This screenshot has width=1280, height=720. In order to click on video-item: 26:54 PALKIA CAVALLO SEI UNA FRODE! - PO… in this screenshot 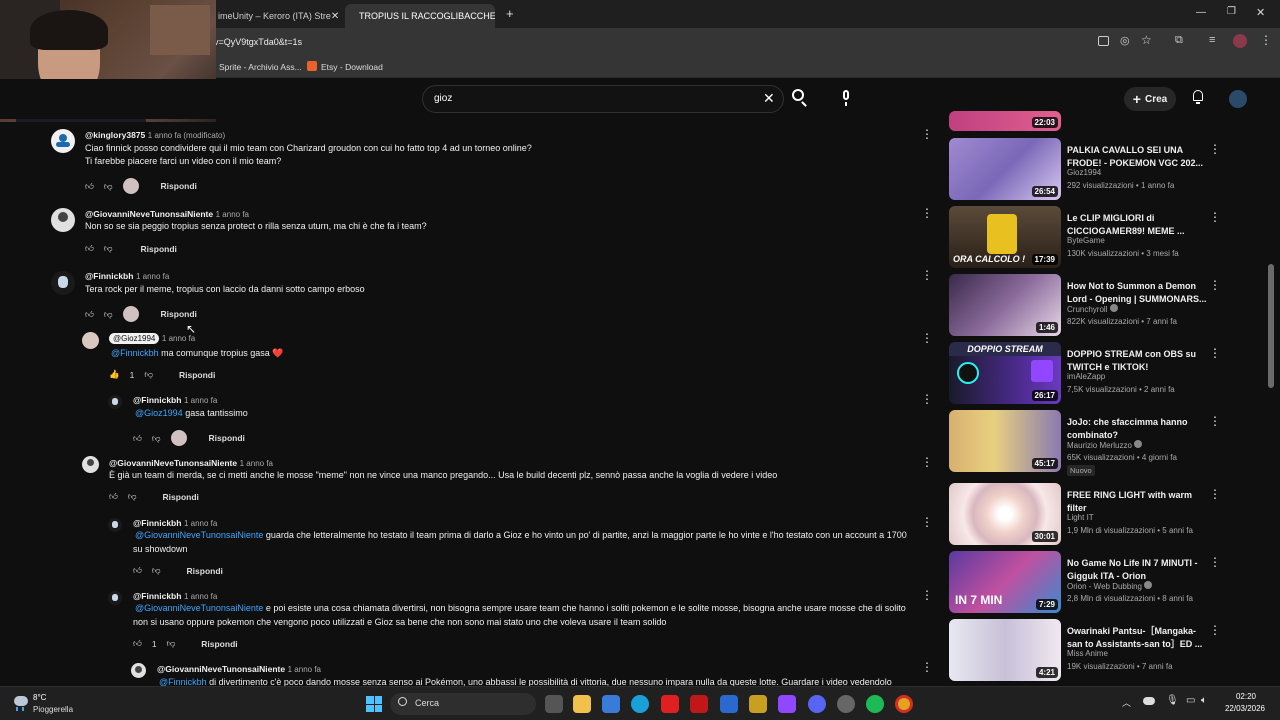, I will do `click(1085, 169)`.